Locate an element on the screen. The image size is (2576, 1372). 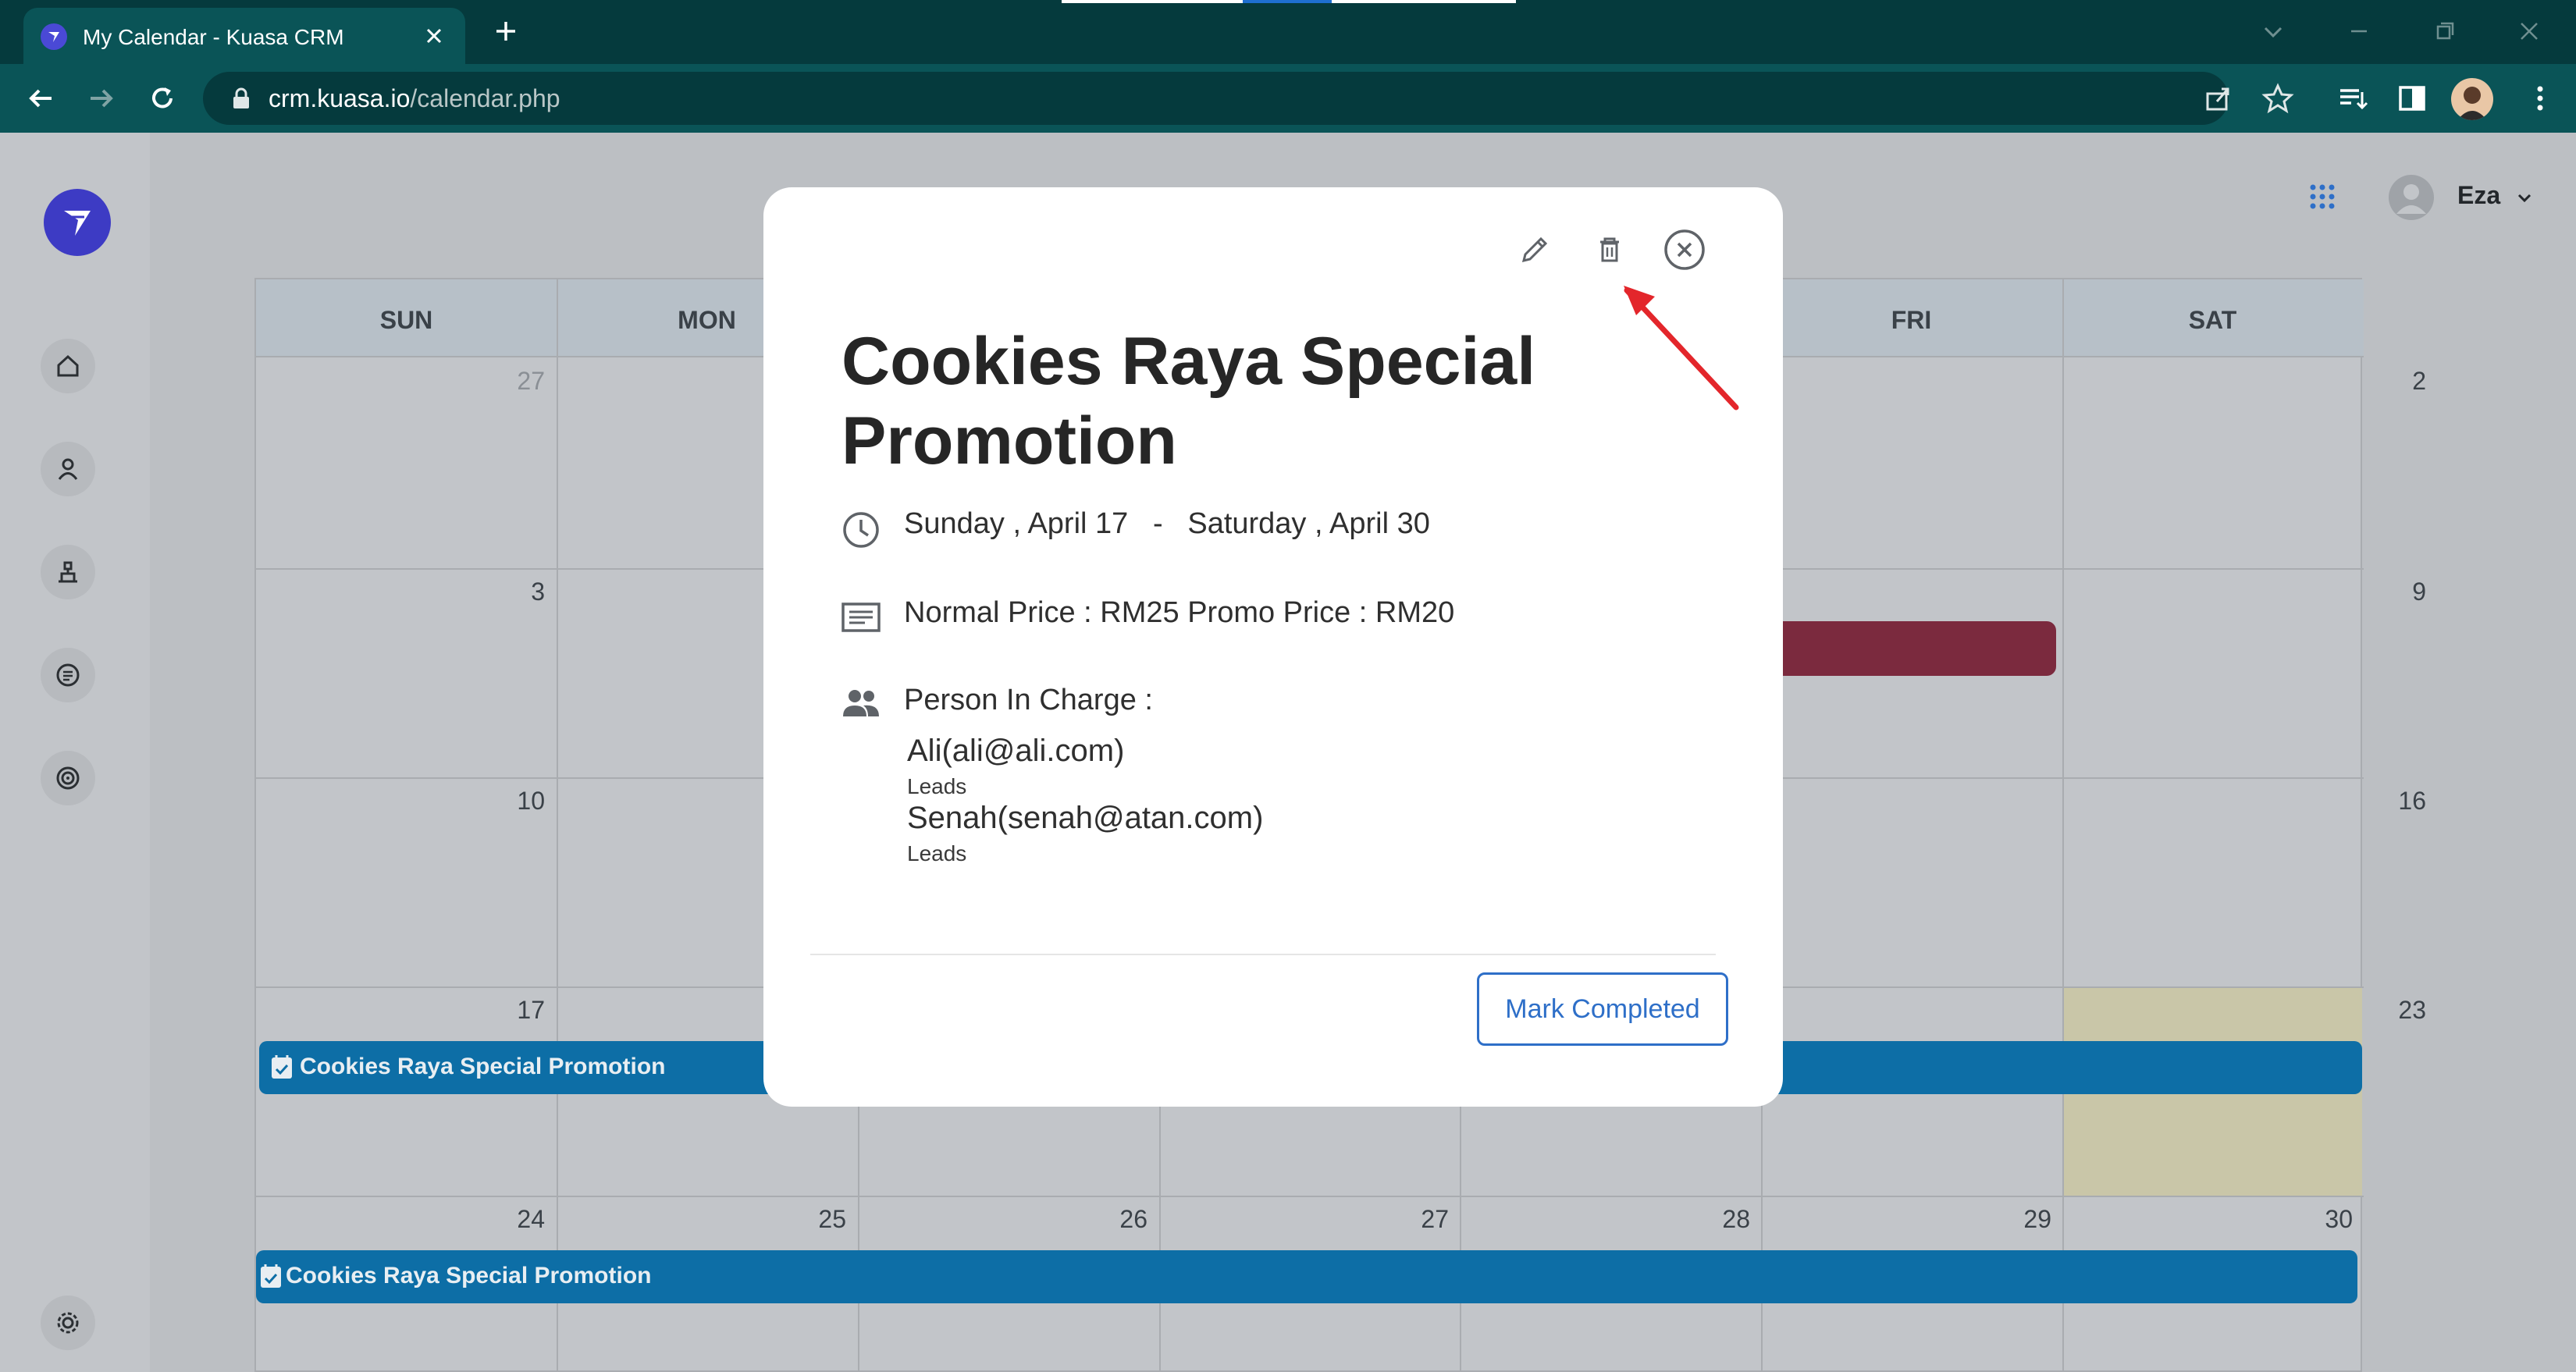
tab-close-icon is located at coordinates (434, 36).